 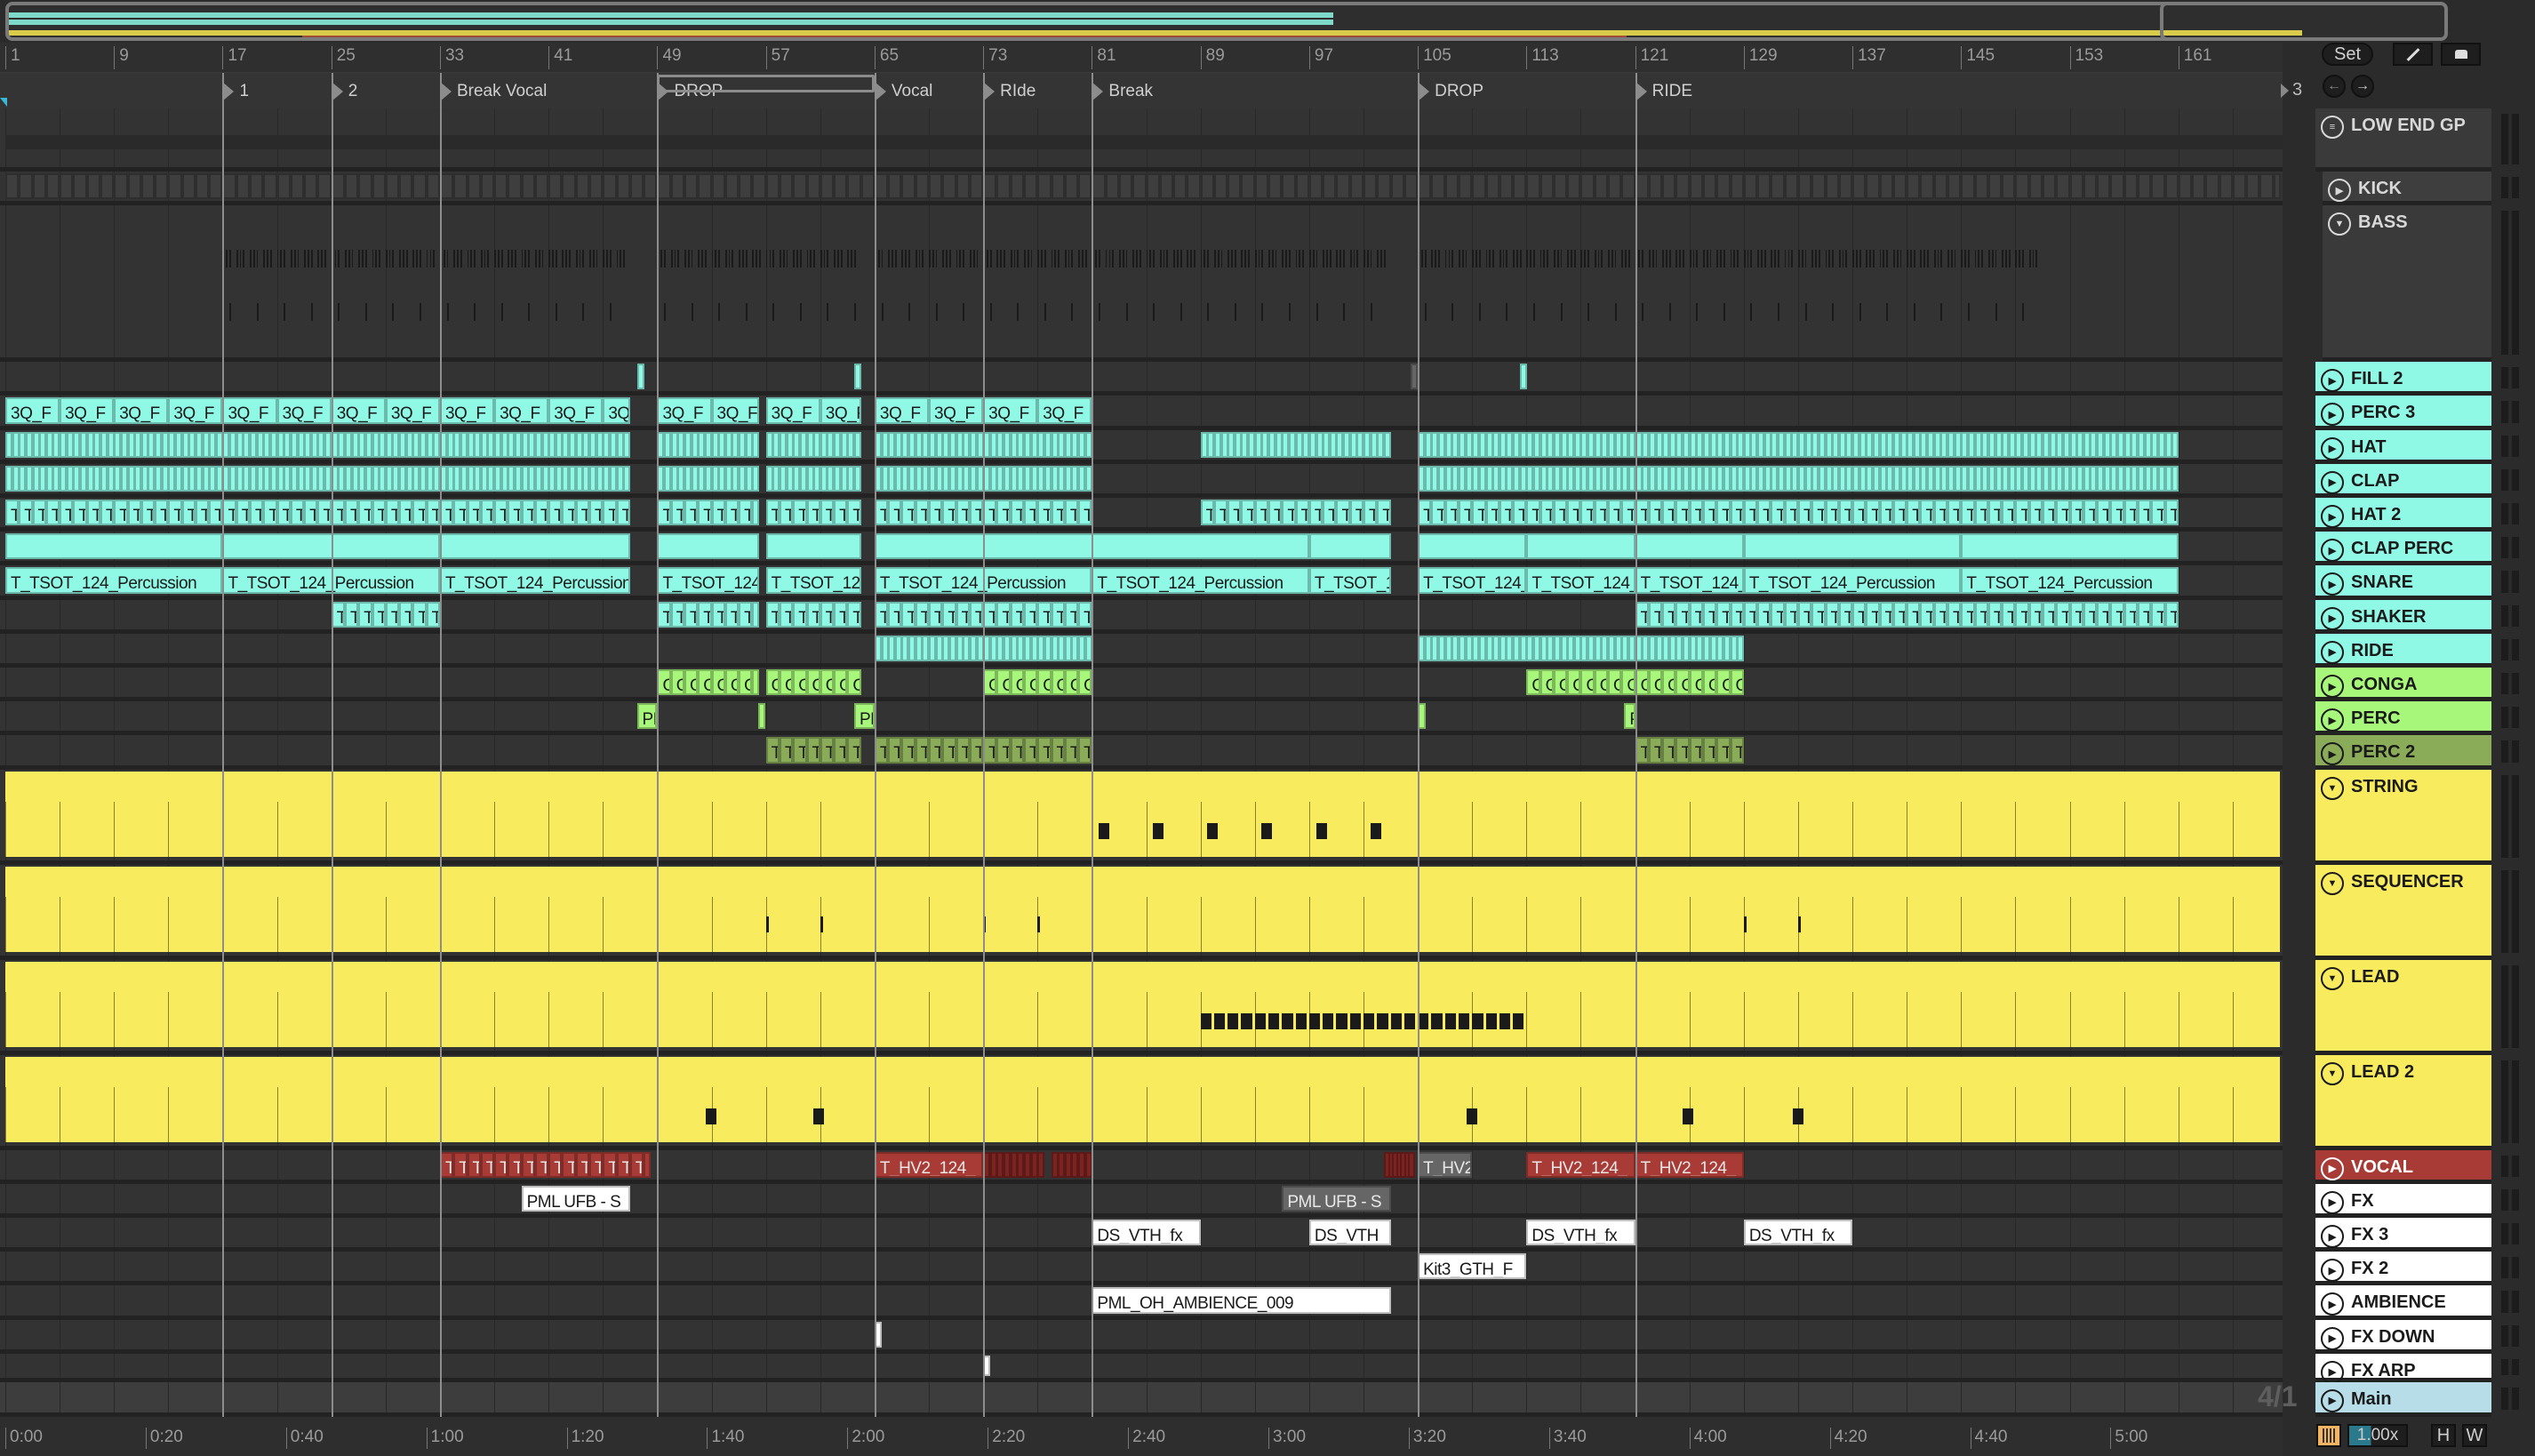 I want to click on track-header-string: ▼ STRING, so click(x=2403, y=817).